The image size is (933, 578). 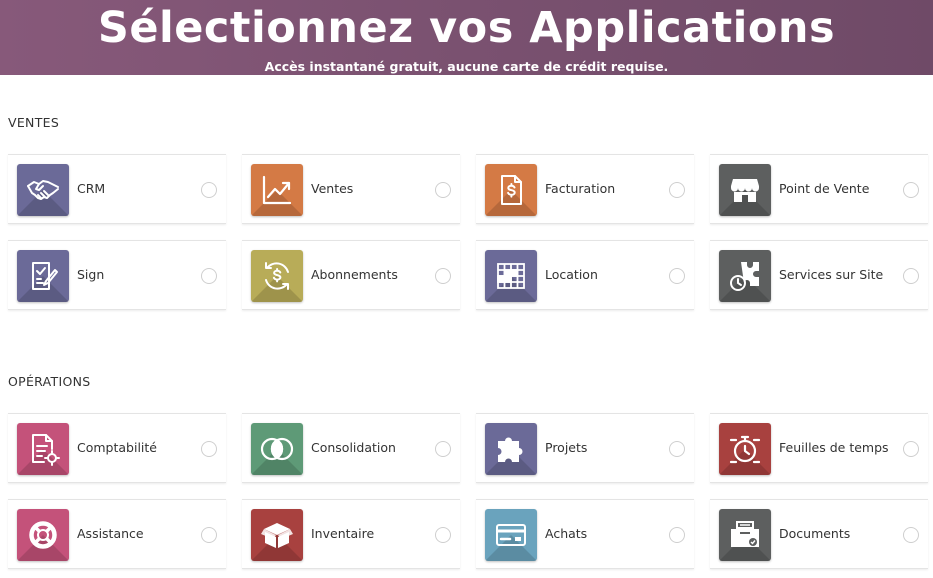 I want to click on app-card-sign: Sign, so click(x=117, y=275).